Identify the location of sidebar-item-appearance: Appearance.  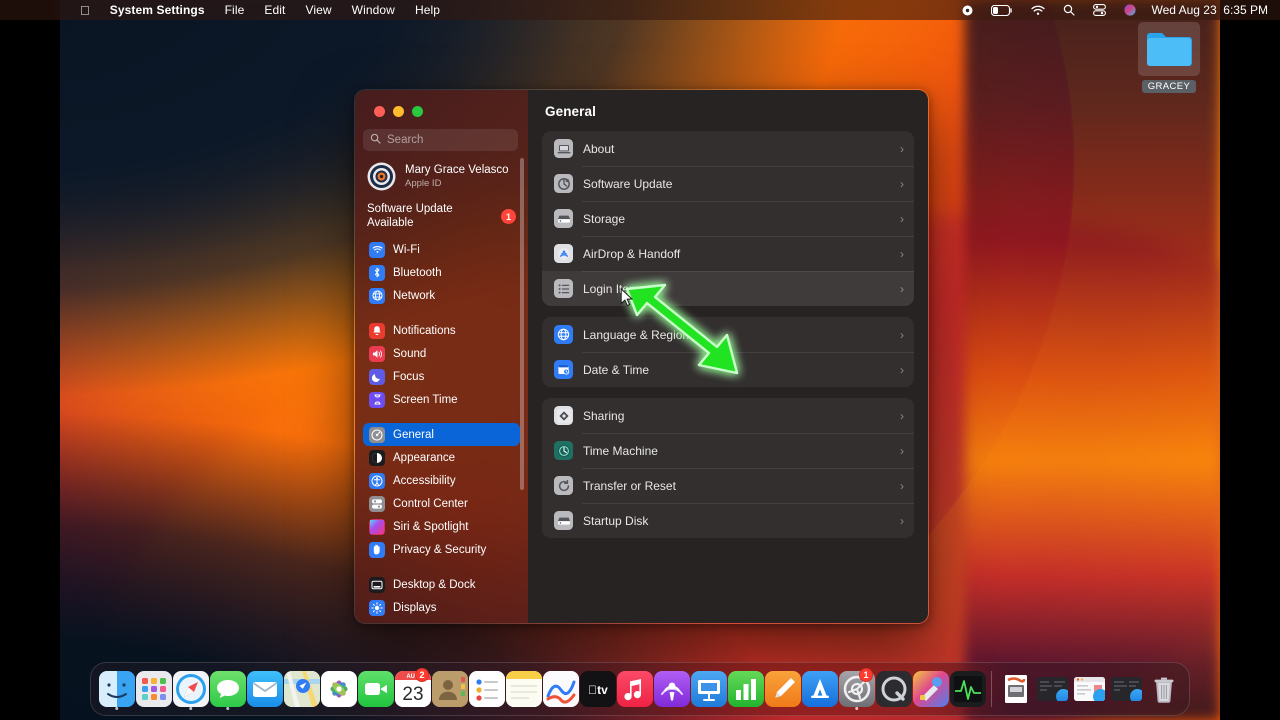
(441, 457).